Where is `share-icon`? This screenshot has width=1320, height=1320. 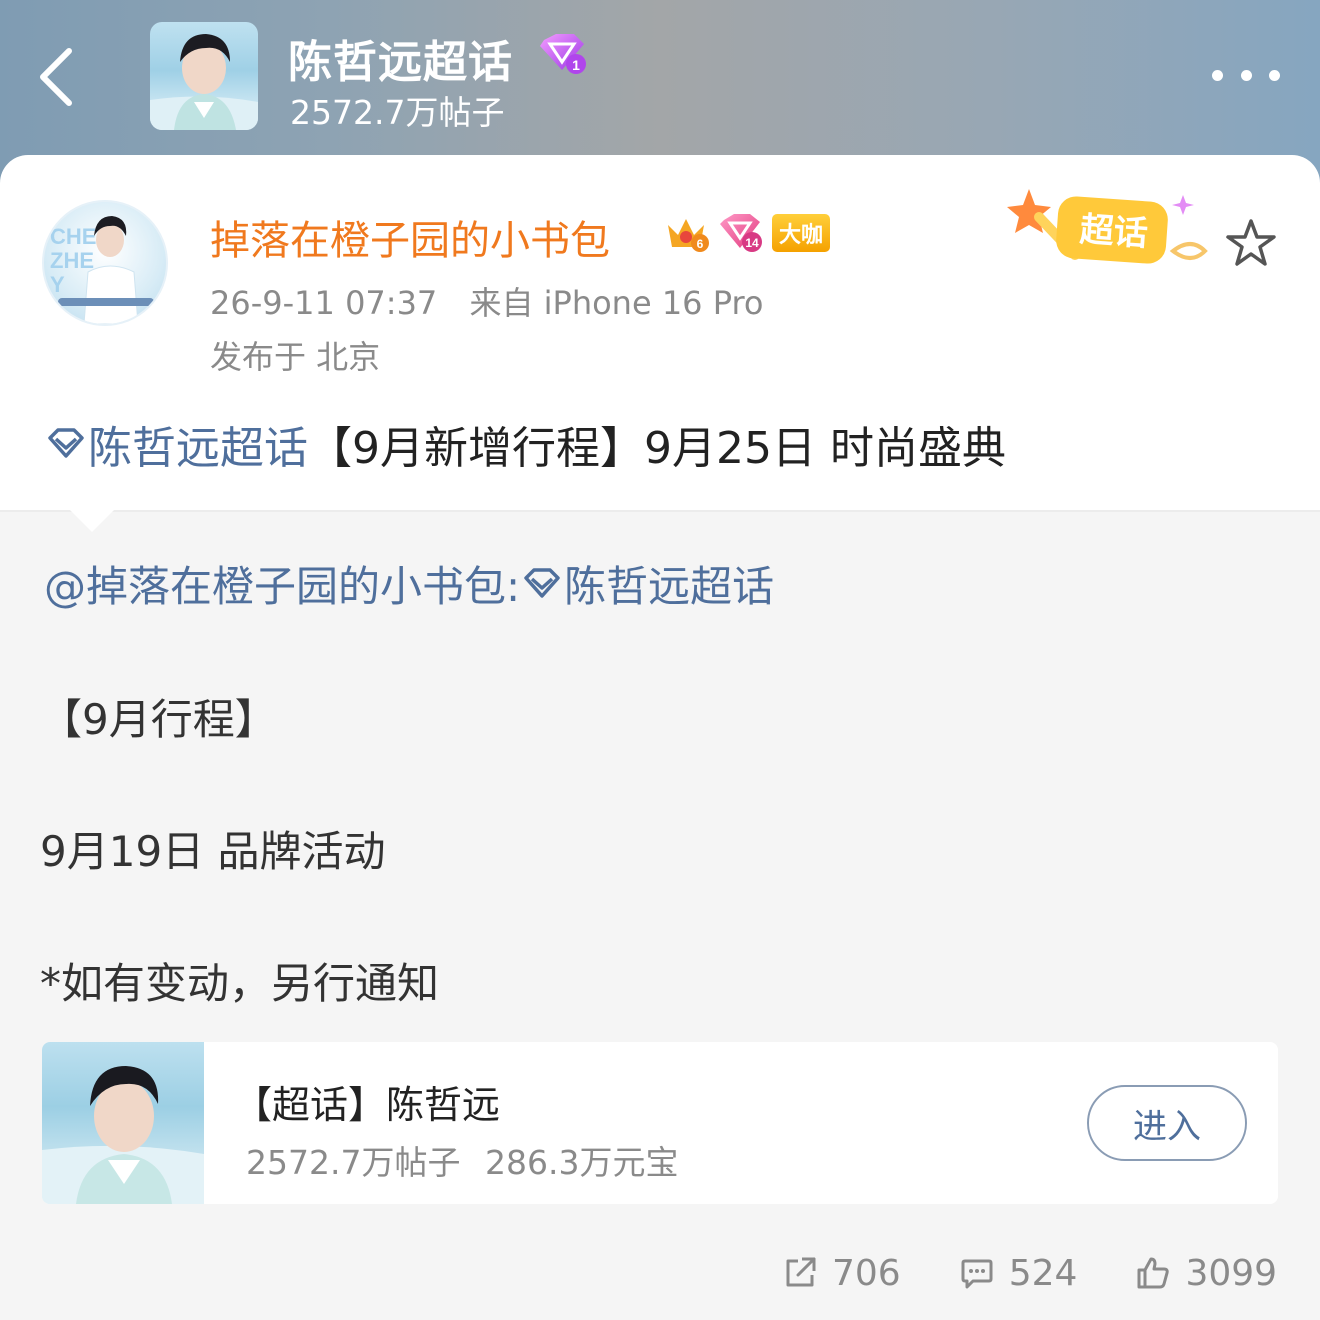
share-icon is located at coordinates (801, 1272).